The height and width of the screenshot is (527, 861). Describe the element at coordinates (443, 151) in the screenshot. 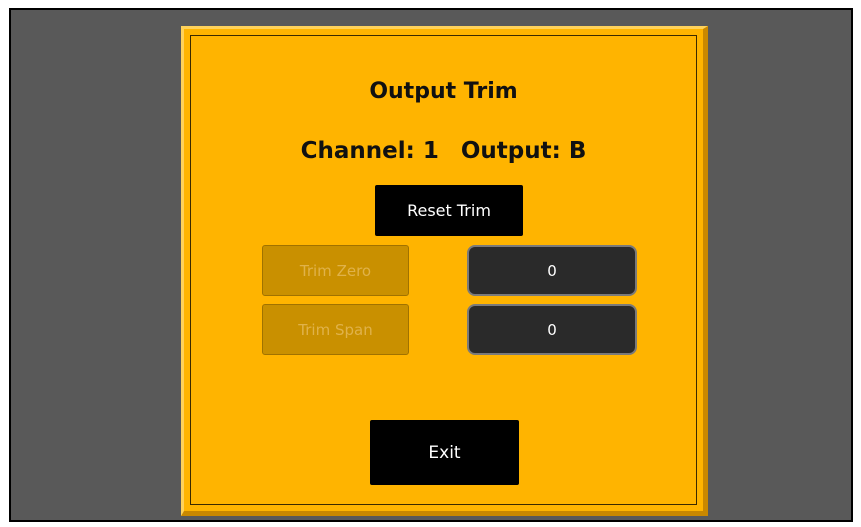

I see `channel-output-info: Channel: 1 Output: B` at that location.